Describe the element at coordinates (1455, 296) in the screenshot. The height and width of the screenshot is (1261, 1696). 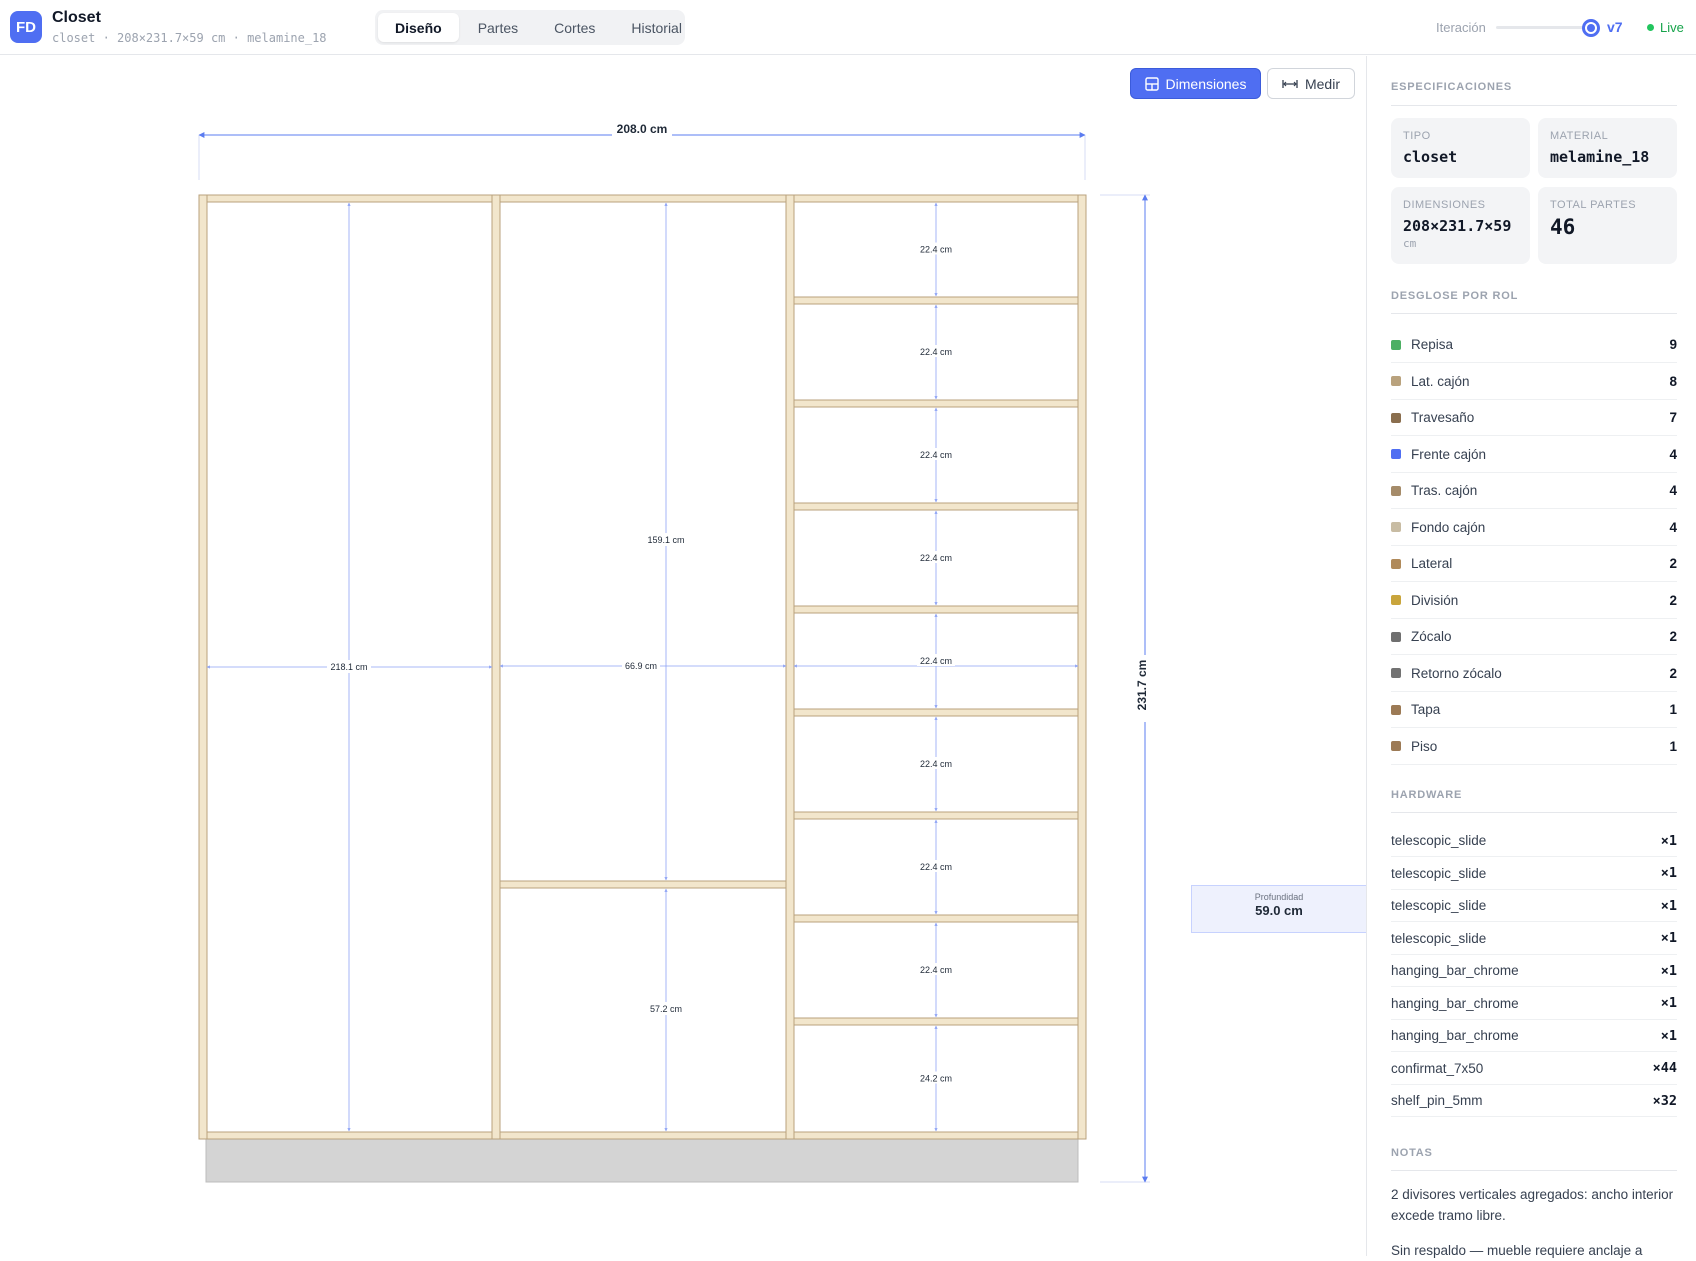
I see `roles-section-title: DESGLOSE POR ROL` at that location.